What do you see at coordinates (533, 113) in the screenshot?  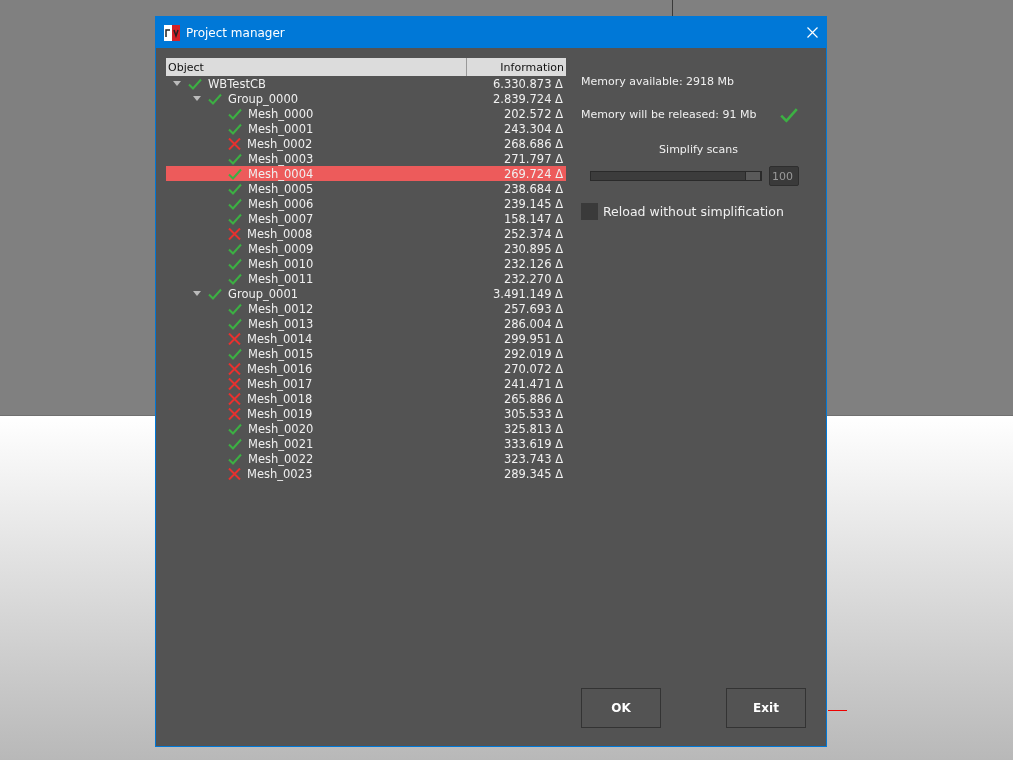 I see `information-value: 202.572 Δ` at bounding box center [533, 113].